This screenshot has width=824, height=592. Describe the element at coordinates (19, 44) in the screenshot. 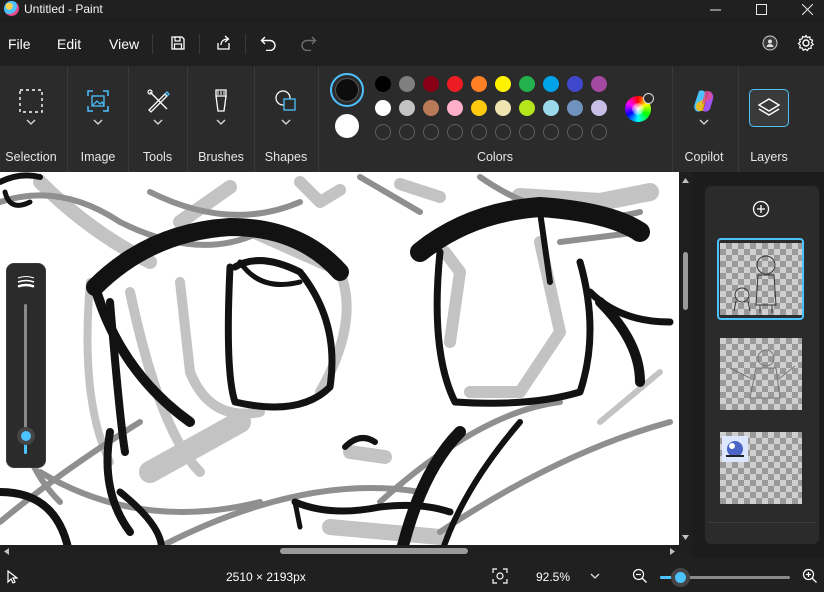

I see `menu-file: File` at that location.